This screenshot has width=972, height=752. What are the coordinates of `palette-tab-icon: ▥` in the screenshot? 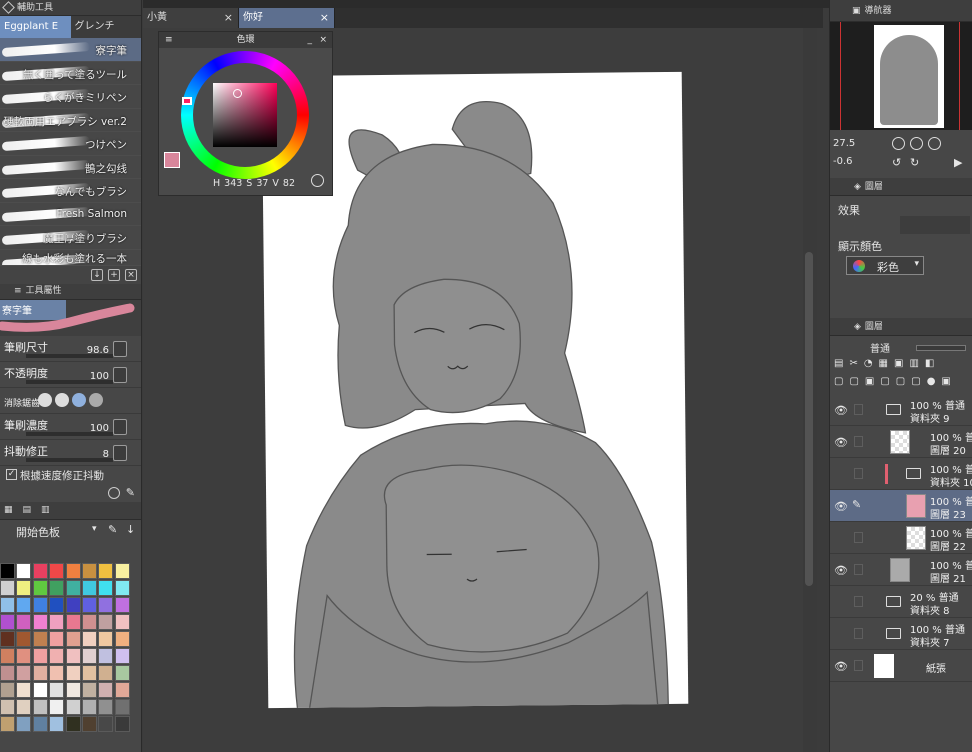 It's located at (45, 510).